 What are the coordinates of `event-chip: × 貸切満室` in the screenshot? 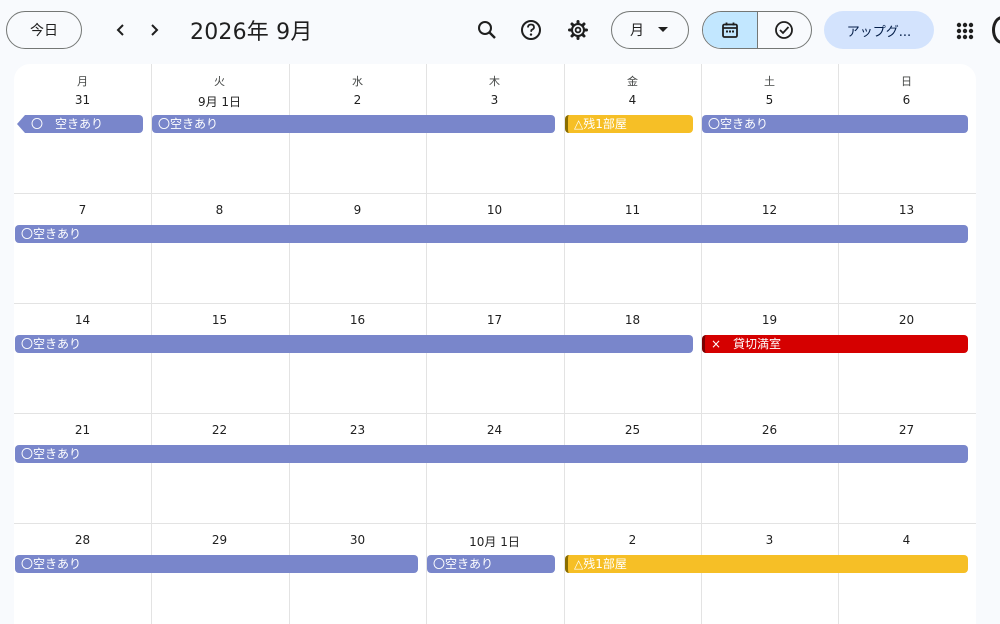 It's located at (835, 344).